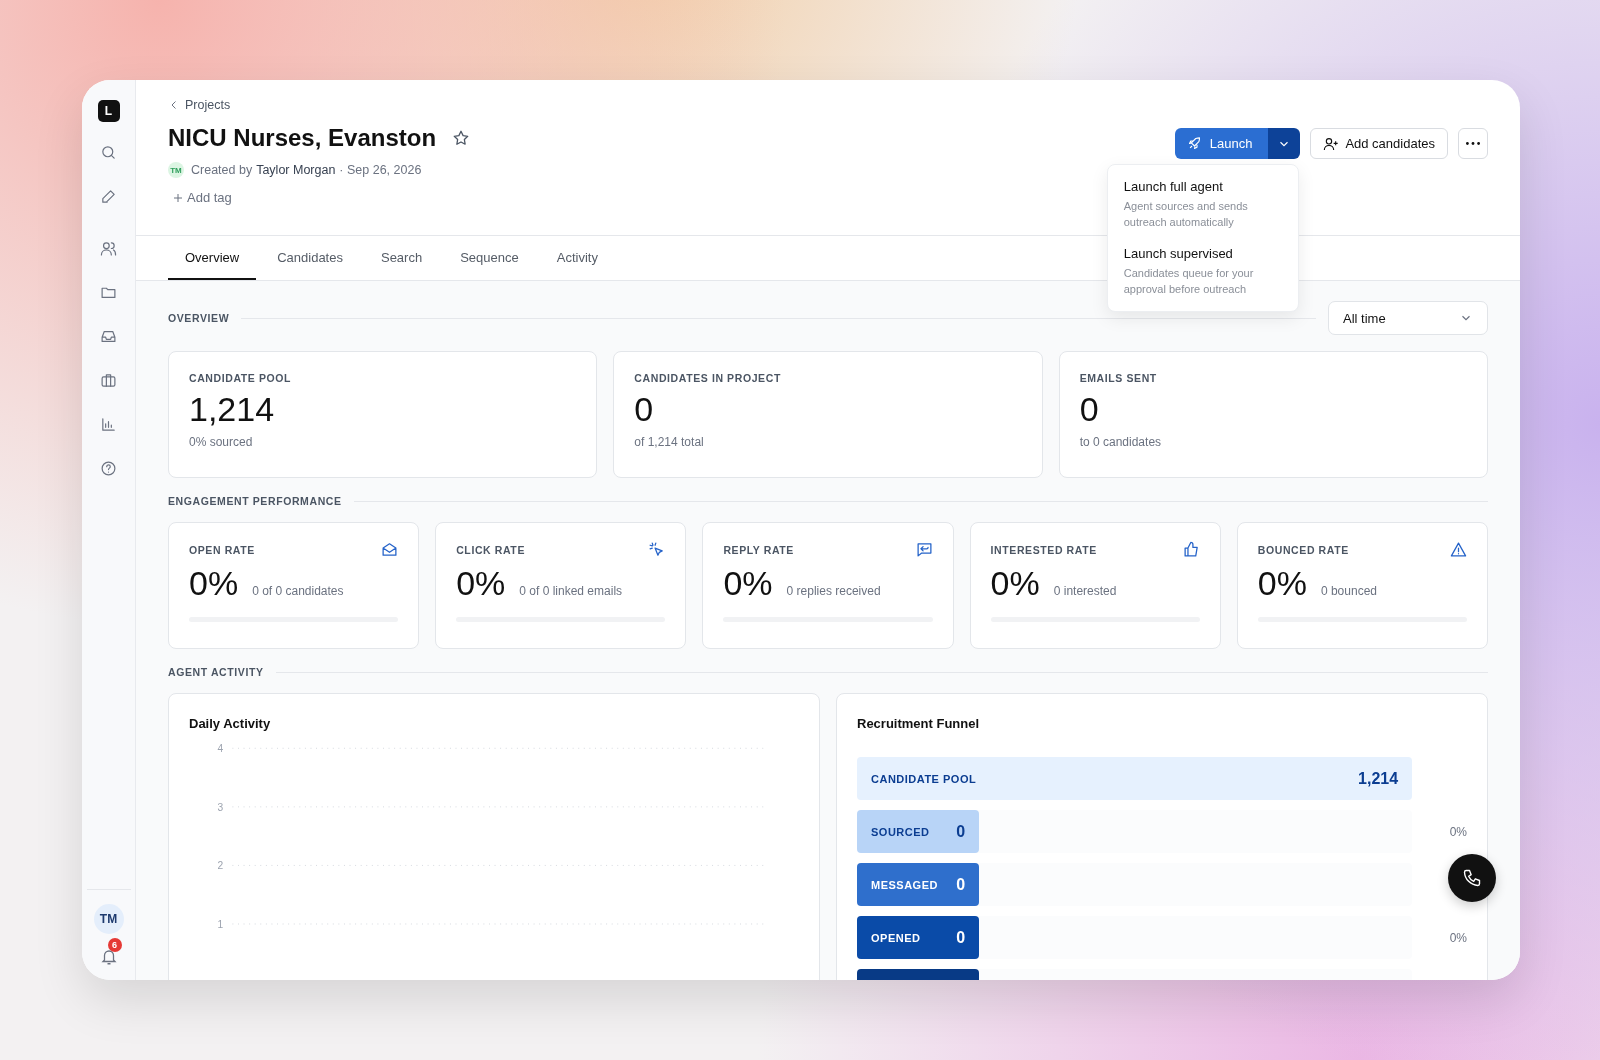  Describe the element at coordinates (240, 378) in the screenshot. I see `stat-label: CANDIDATE POOL` at that location.